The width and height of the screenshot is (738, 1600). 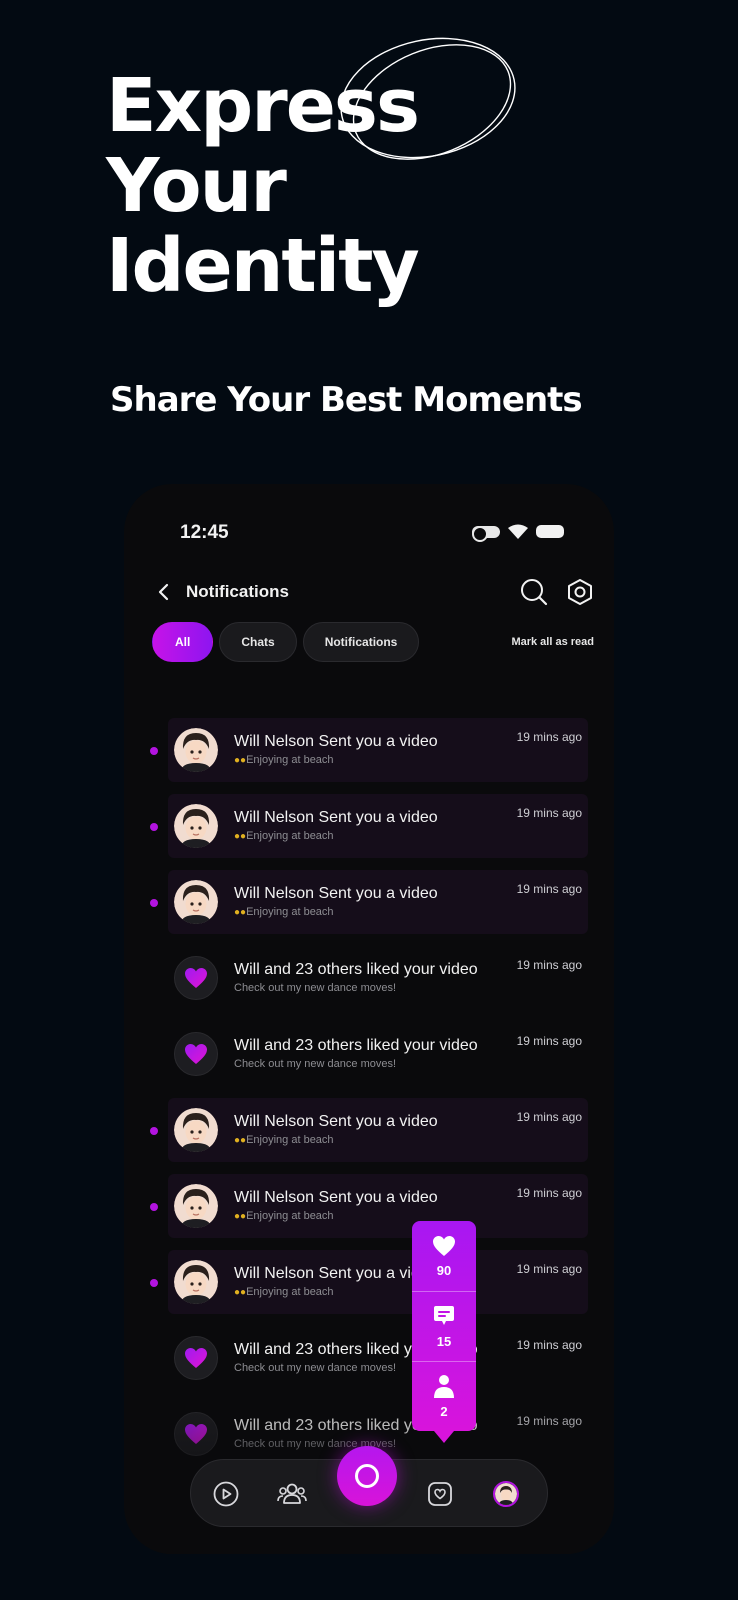 I want to click on comments-count: 15, so click(x=444, y=1341).